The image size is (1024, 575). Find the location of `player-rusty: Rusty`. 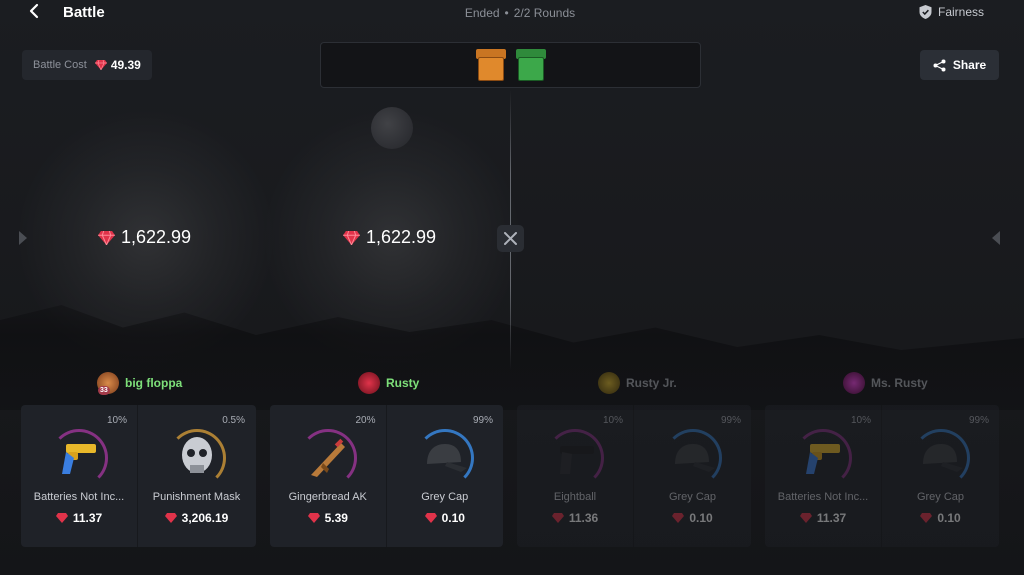

player-rusty: Rusty is located at coordinates (388, 383).